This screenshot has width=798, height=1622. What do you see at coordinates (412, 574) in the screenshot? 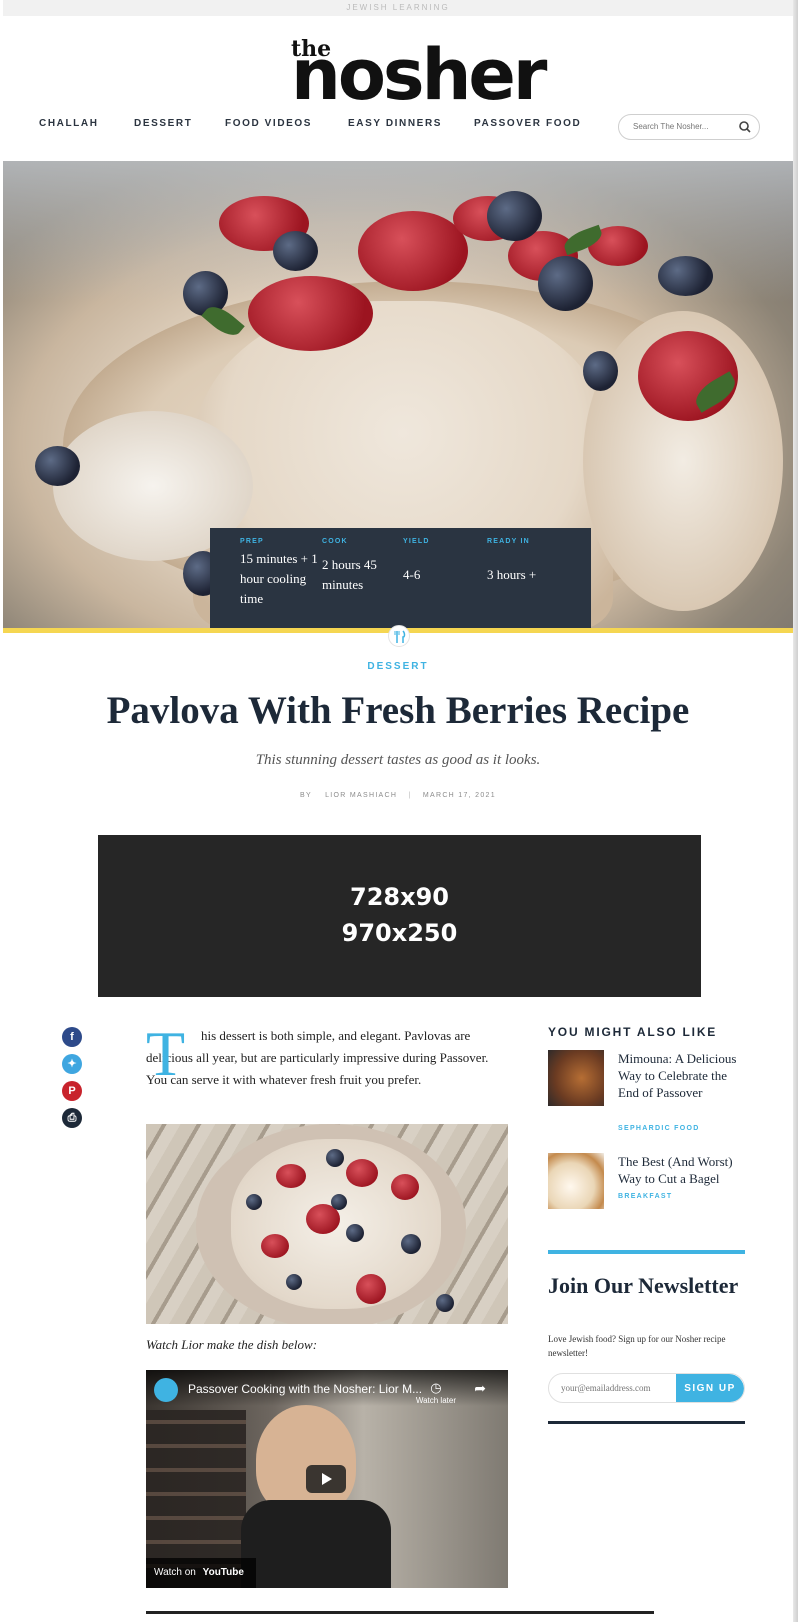
I see `yield-value: 4-6` at bounding box center [412, 574].